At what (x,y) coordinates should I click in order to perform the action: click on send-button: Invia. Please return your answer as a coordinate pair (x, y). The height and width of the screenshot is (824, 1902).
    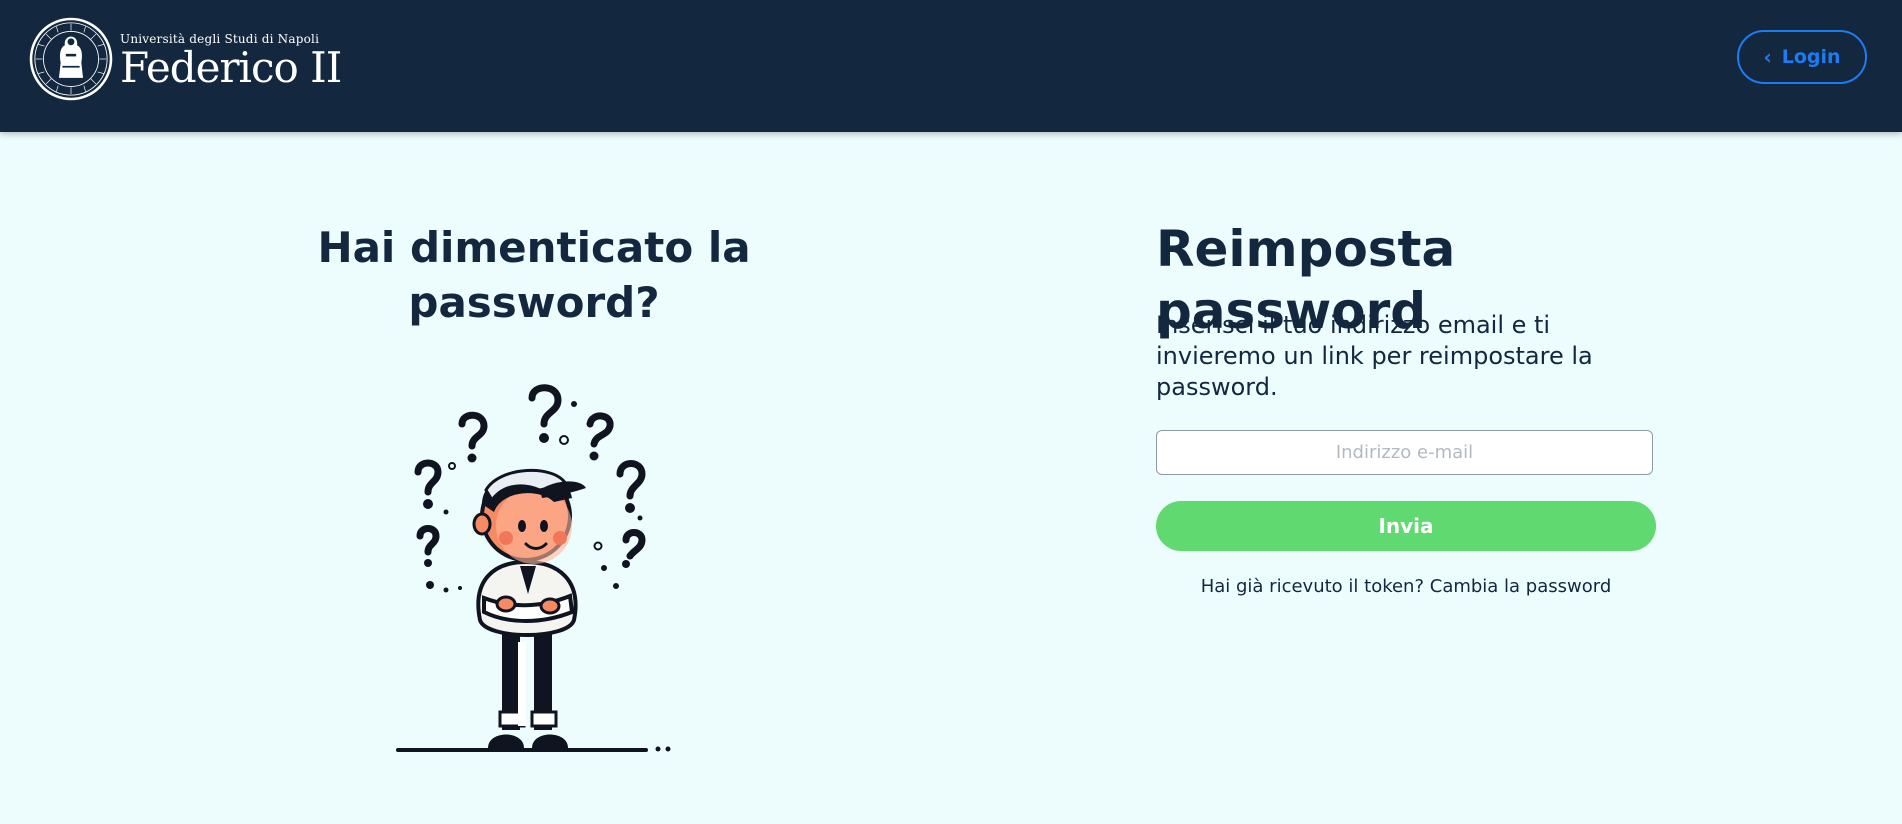
    Looking at the image, I should click on (1406, 526).